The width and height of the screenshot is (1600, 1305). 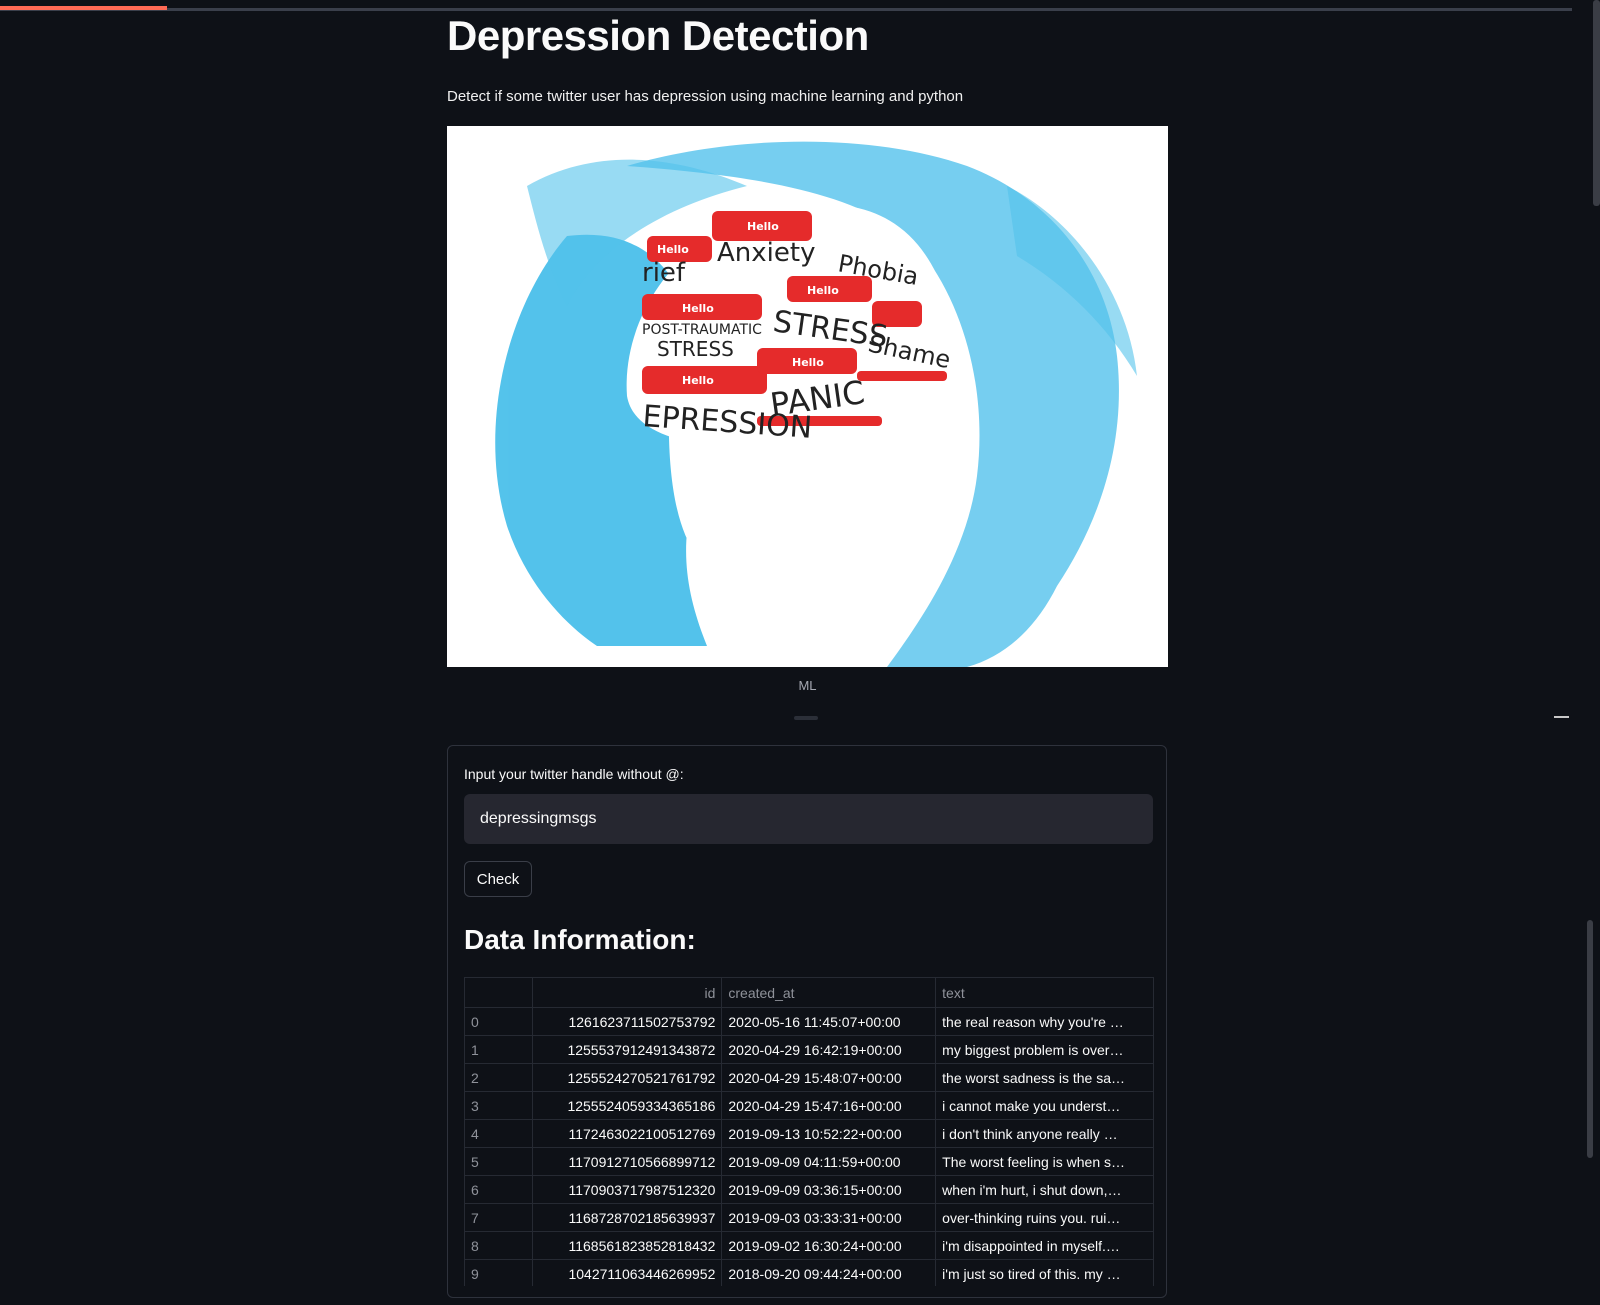 What do you see at coordinates (627, 1189) in the screenshot?
I see `id-cell: 1170903717987512320` at bounding box center [627, 1189].